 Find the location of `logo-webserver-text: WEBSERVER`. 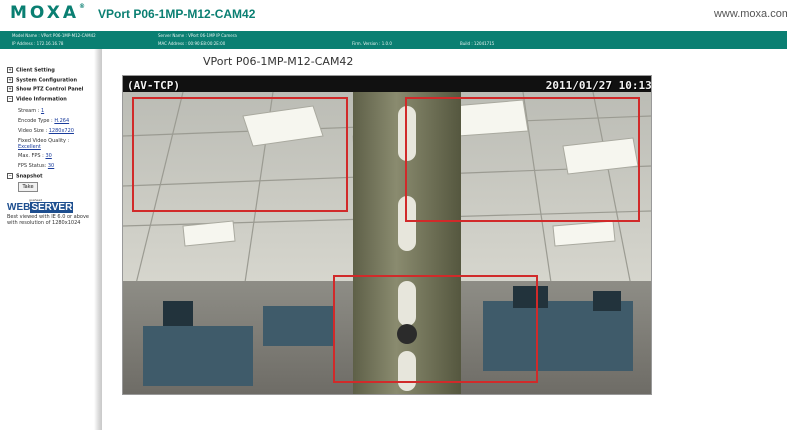

logo-webserver-text: WEBSERVER is located at coordinates (40, 207).